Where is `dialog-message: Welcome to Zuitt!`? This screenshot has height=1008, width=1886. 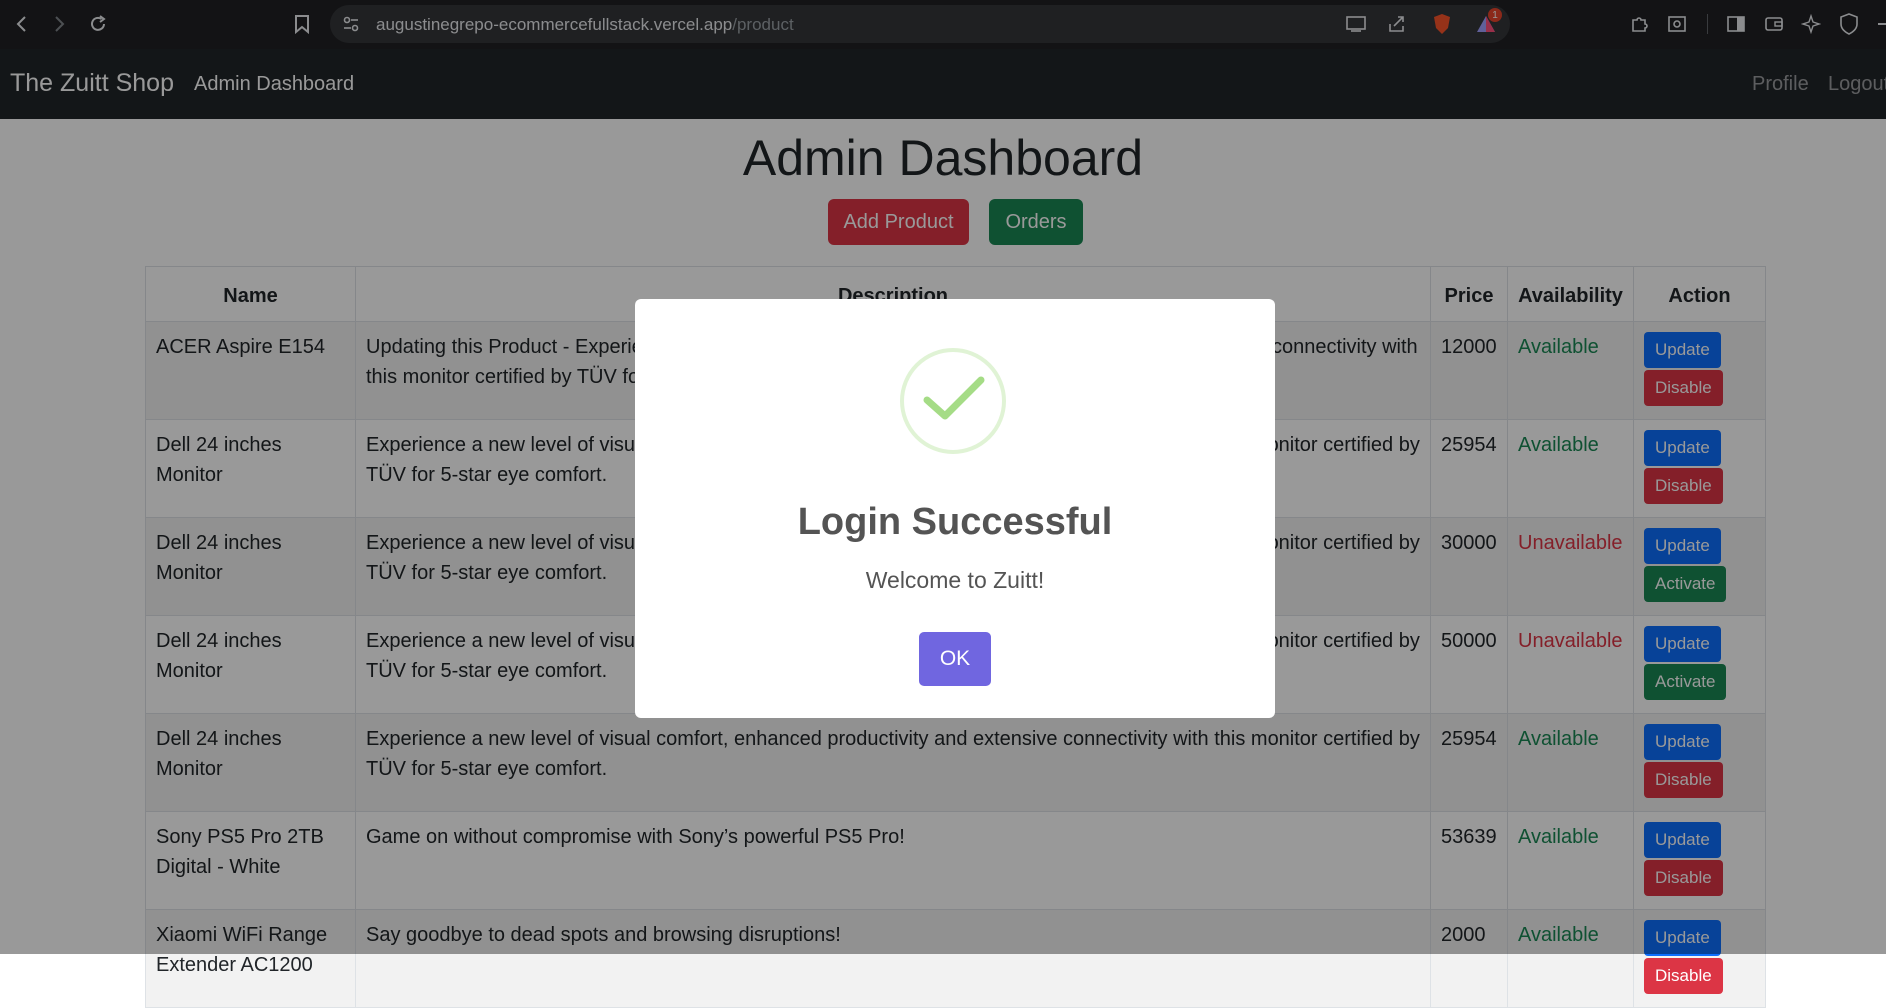 dialog-message: Welcome to Zuitt! is located at coordinates (955, 580).